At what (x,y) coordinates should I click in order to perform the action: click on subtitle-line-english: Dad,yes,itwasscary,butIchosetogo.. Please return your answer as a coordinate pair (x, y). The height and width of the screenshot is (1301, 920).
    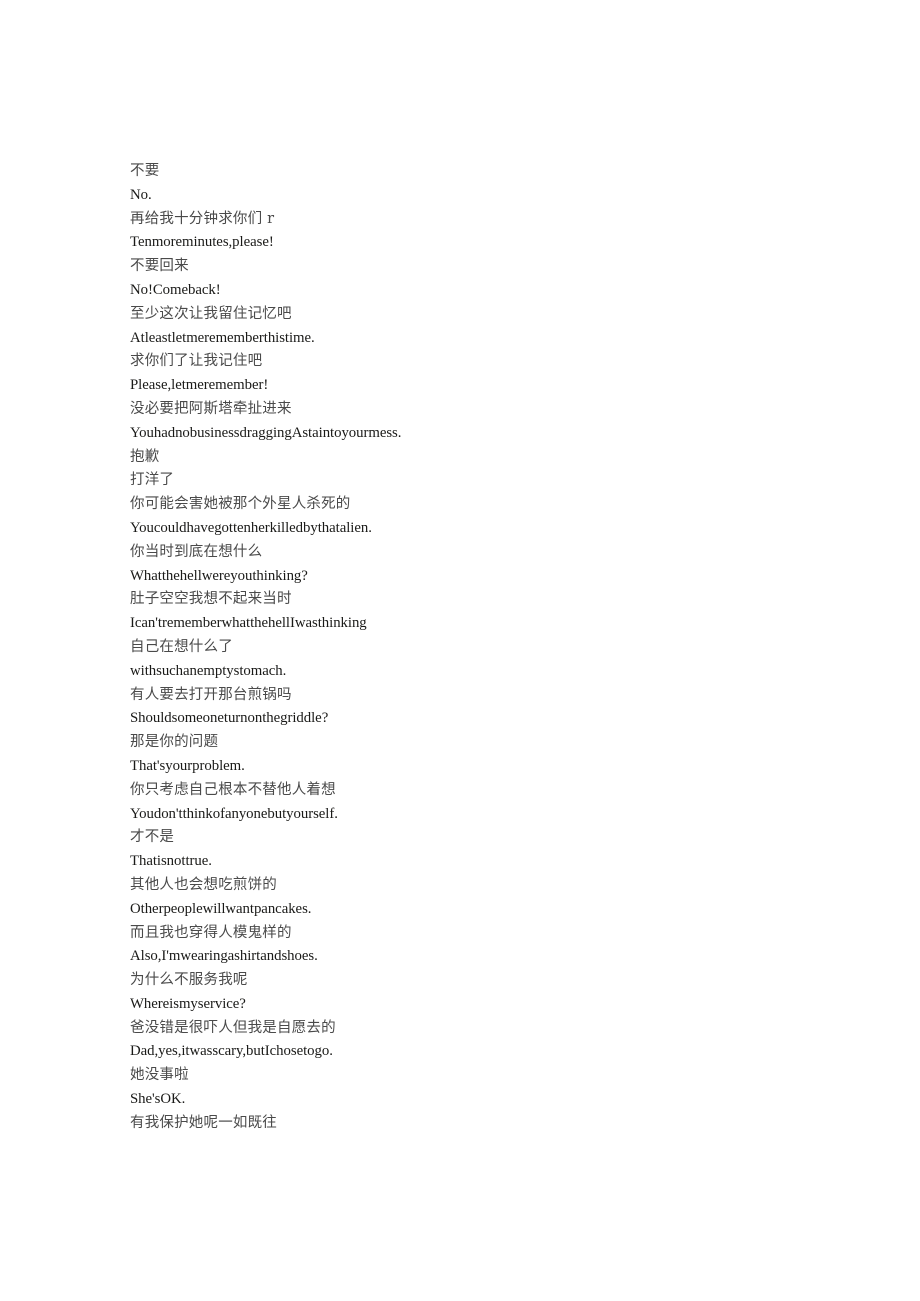
    Looking at the image, I should click on (231, 1051).